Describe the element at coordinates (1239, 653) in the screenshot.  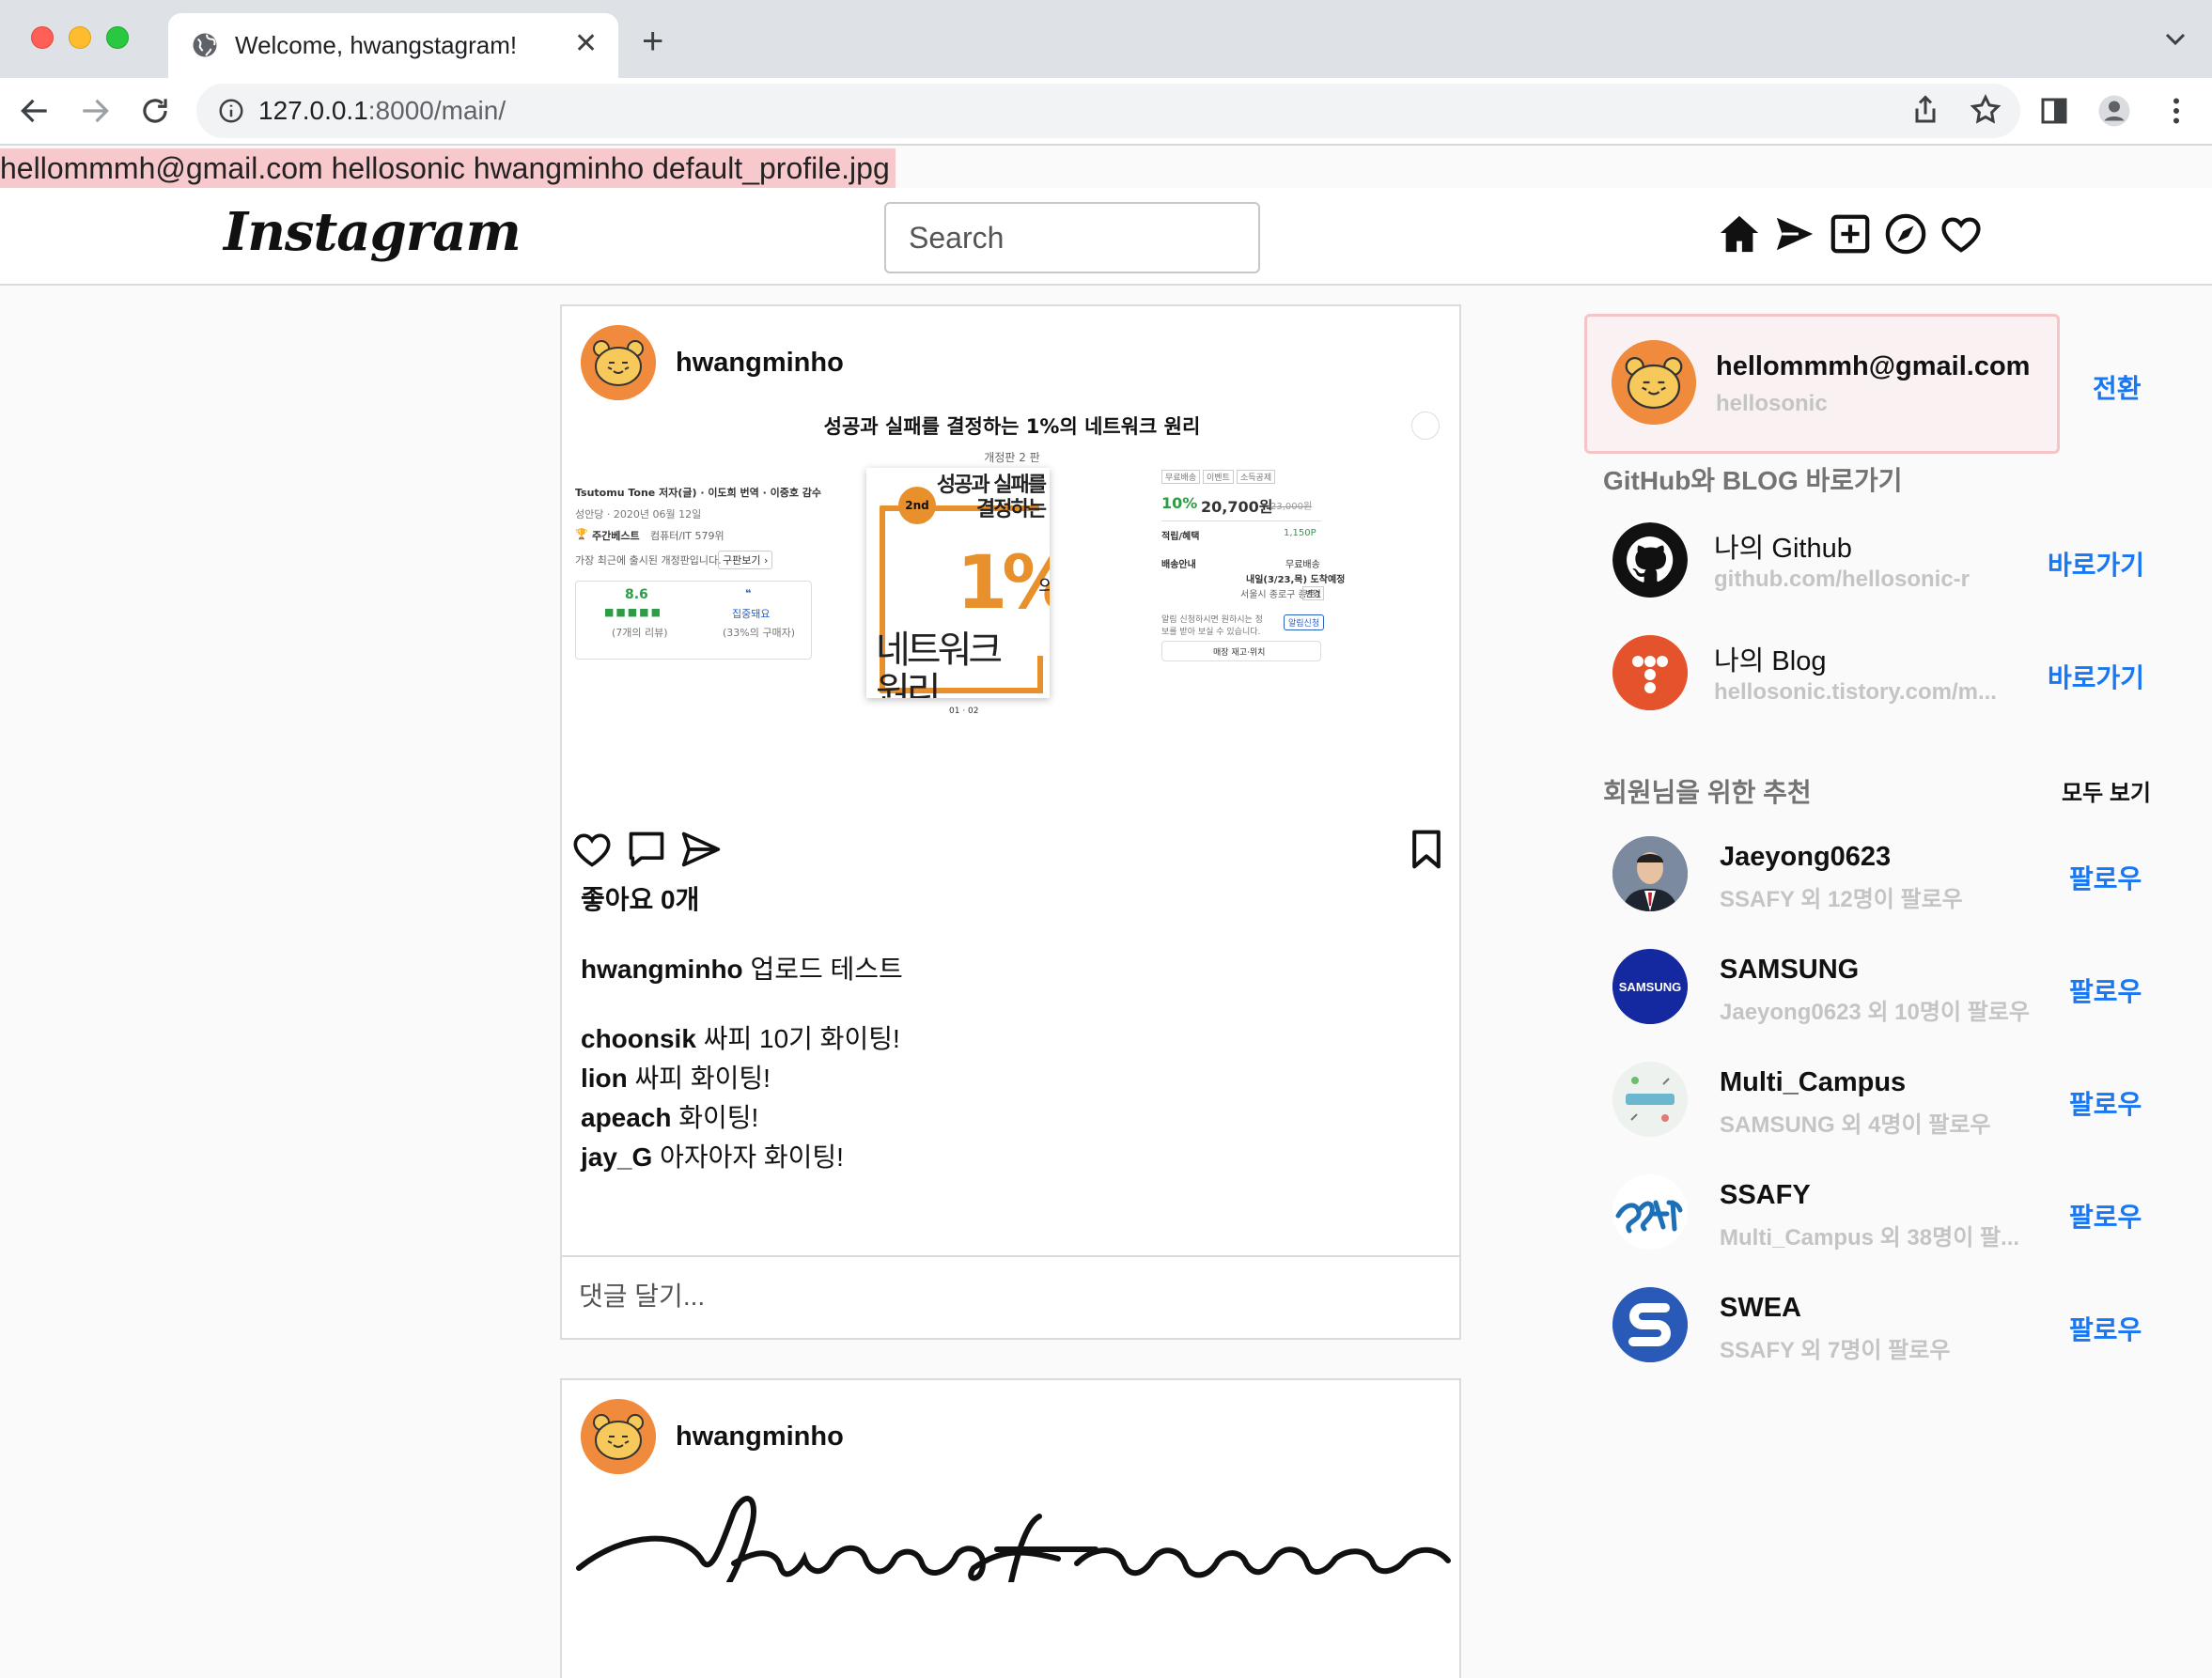
I see `store-stock-label: 매장 재고·위치` at that location.